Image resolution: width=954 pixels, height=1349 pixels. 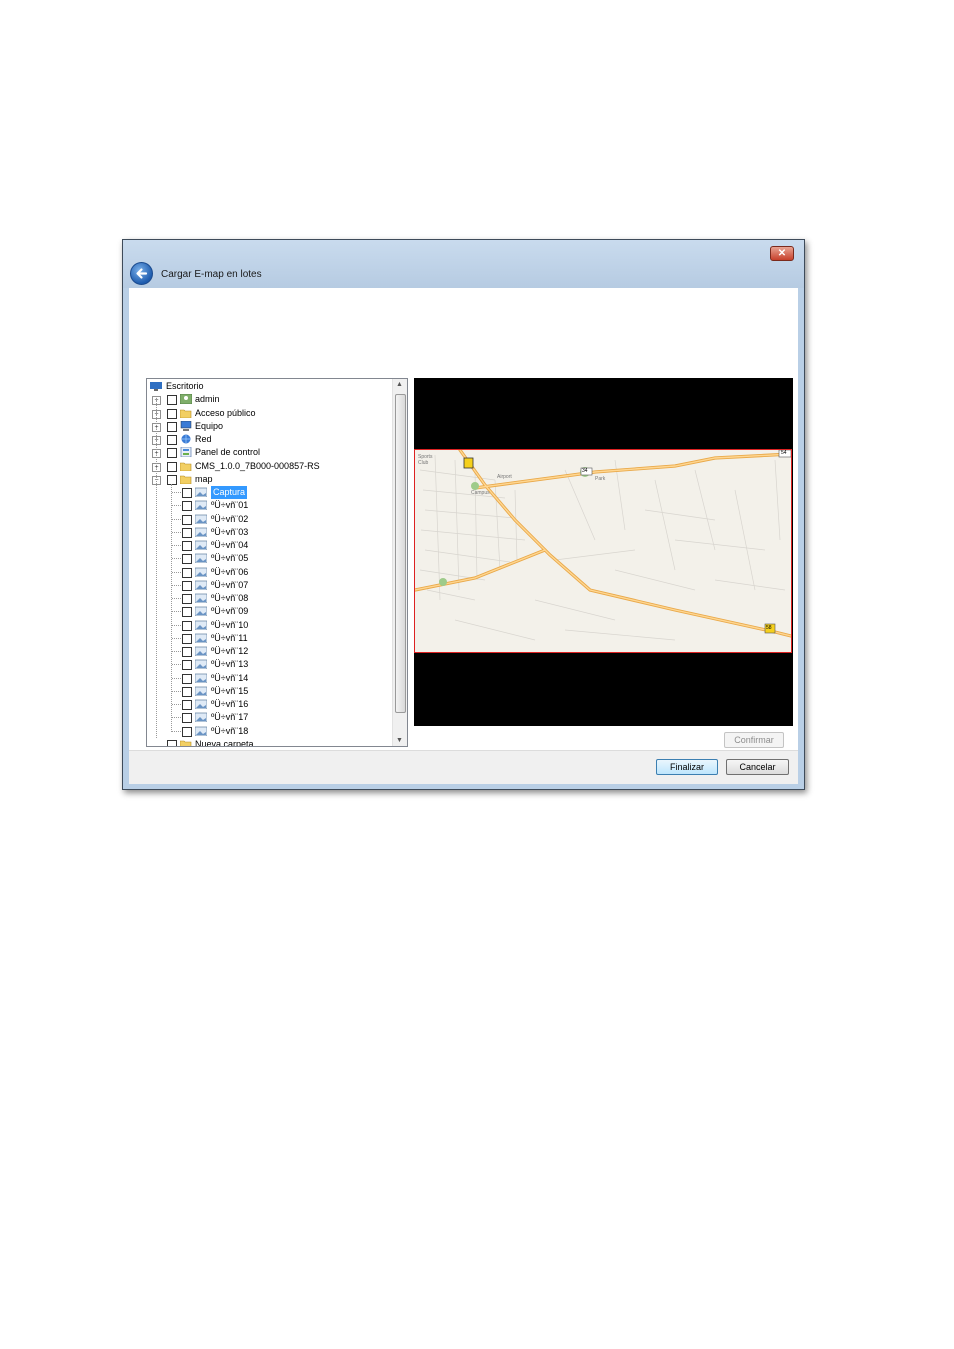 What do you see at coordinates (270, 638) in the screenshot?
I see `tree-item-map-child: ºÜ÷vñ¨11` at bounding box center [270, 638].